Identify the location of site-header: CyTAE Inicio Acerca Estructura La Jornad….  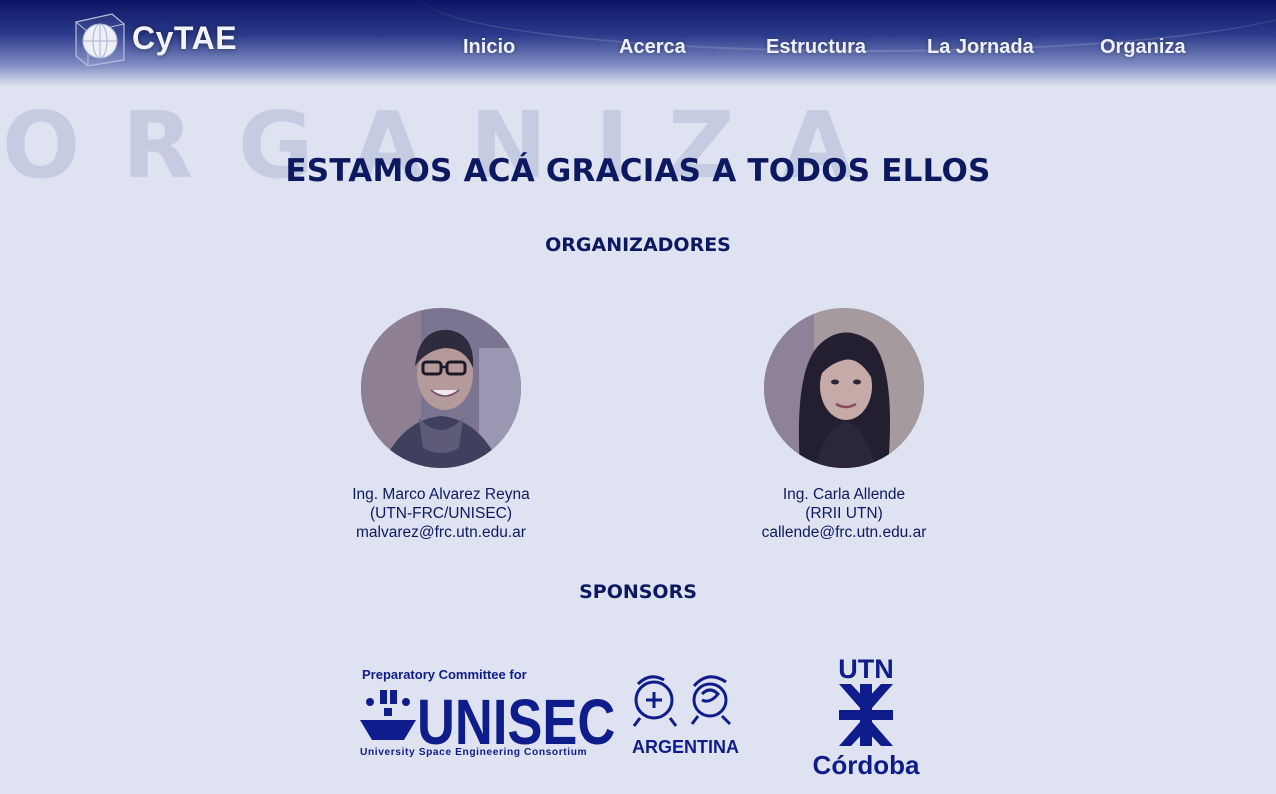
(638, 43).